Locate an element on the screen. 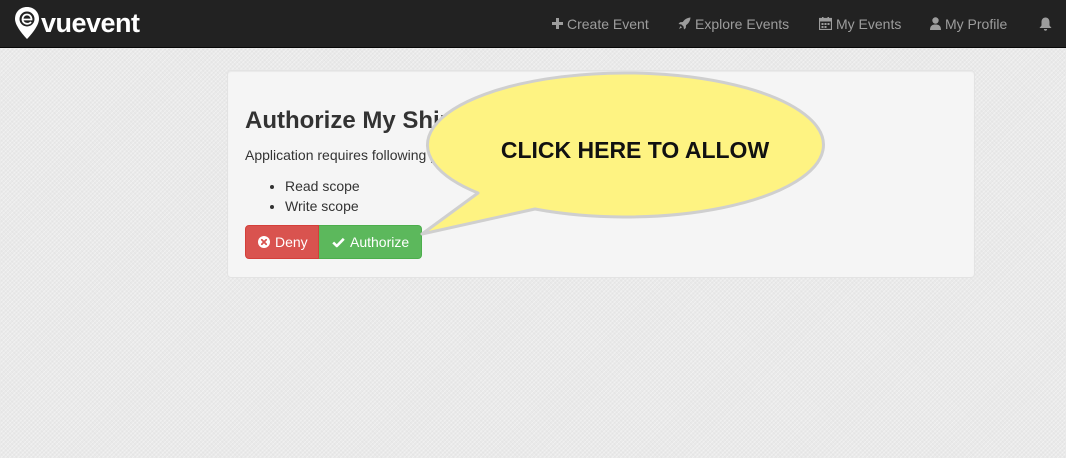 The height and width of the screenshot is (458, 1066). brand-logo: vuevent is located at coordinates (77, 23).